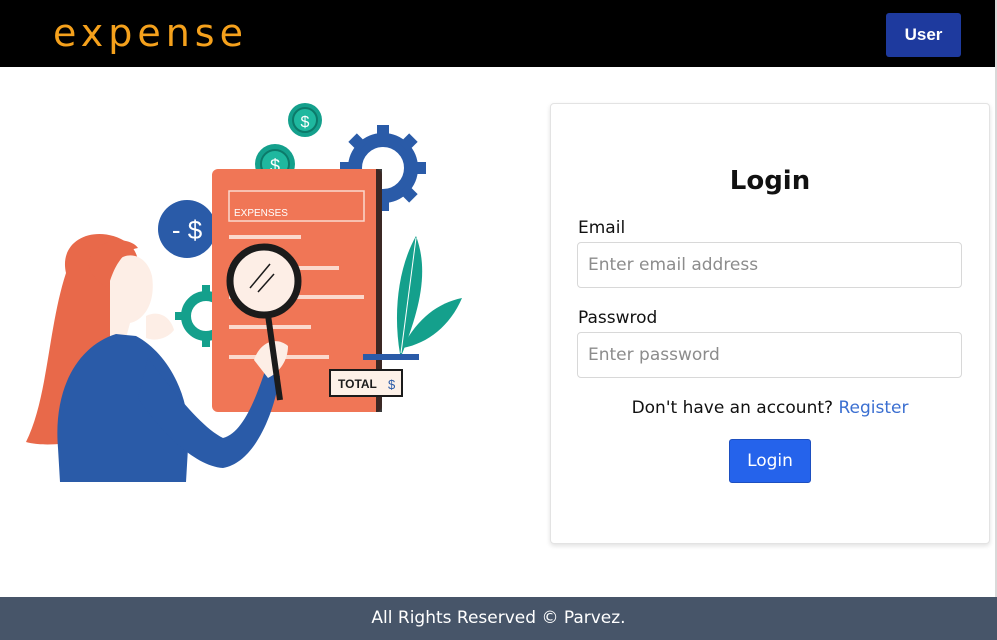 The image size is (997, 640). Describe the element at coordinates (769, 265) in the screenshot. I see `email-field` at that location.